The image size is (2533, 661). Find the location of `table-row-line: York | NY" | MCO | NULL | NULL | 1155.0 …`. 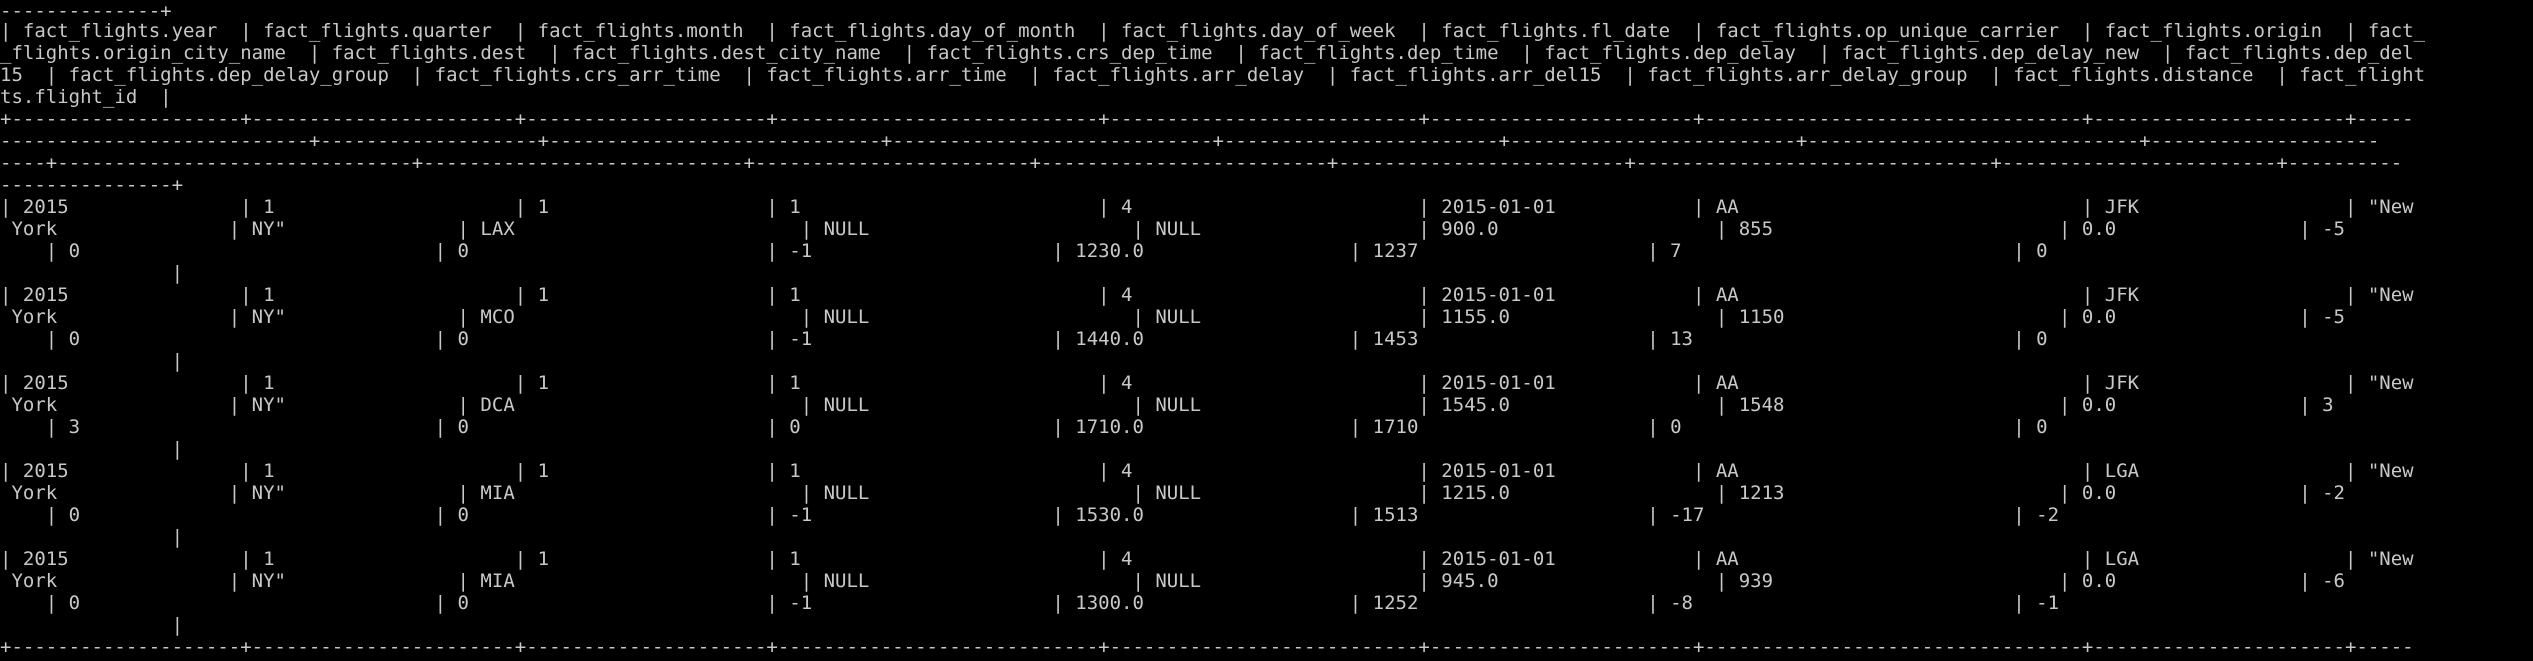

table-row-line: York | NY" | MCO | NULL | NULL | 1155.0 … is located at coordinates (1172, 317).